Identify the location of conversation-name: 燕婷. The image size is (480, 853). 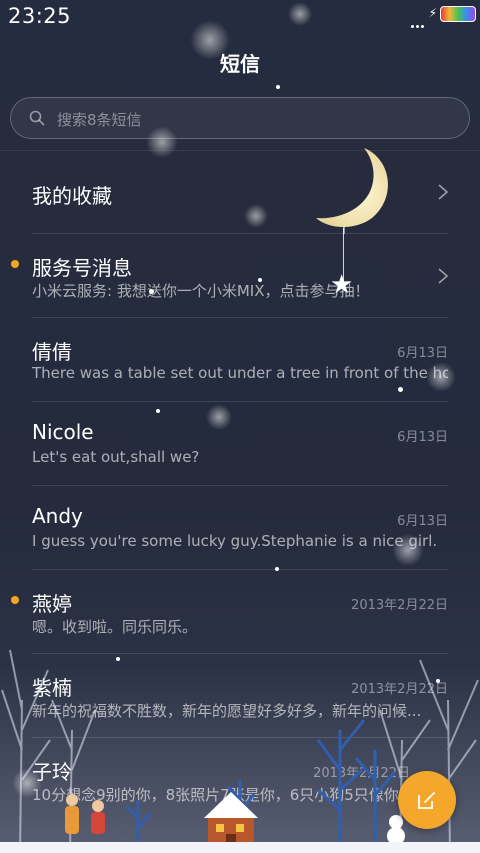
(52, 604).